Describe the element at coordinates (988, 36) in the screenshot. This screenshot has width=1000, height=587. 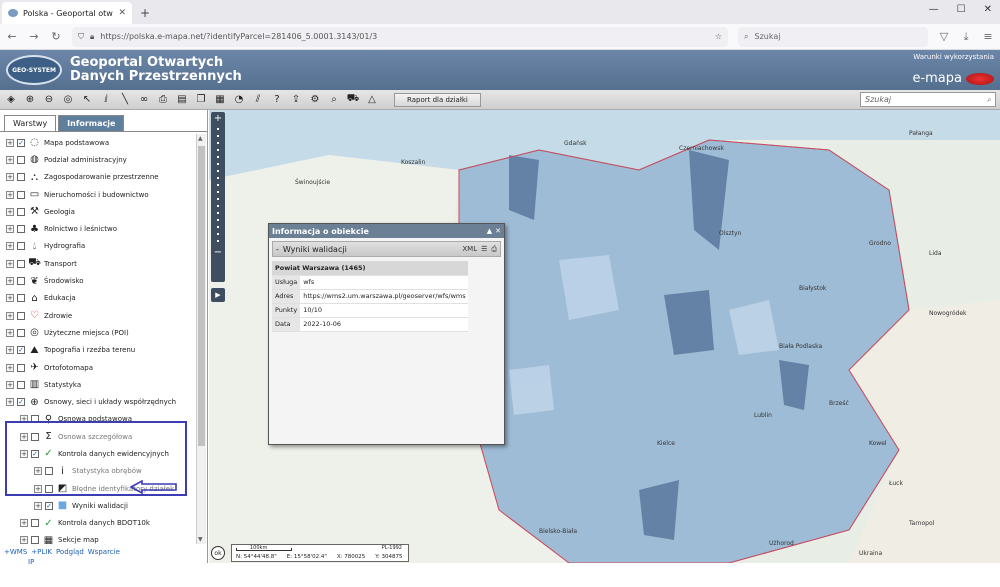
I see `menu-icon: ≡` at that location.